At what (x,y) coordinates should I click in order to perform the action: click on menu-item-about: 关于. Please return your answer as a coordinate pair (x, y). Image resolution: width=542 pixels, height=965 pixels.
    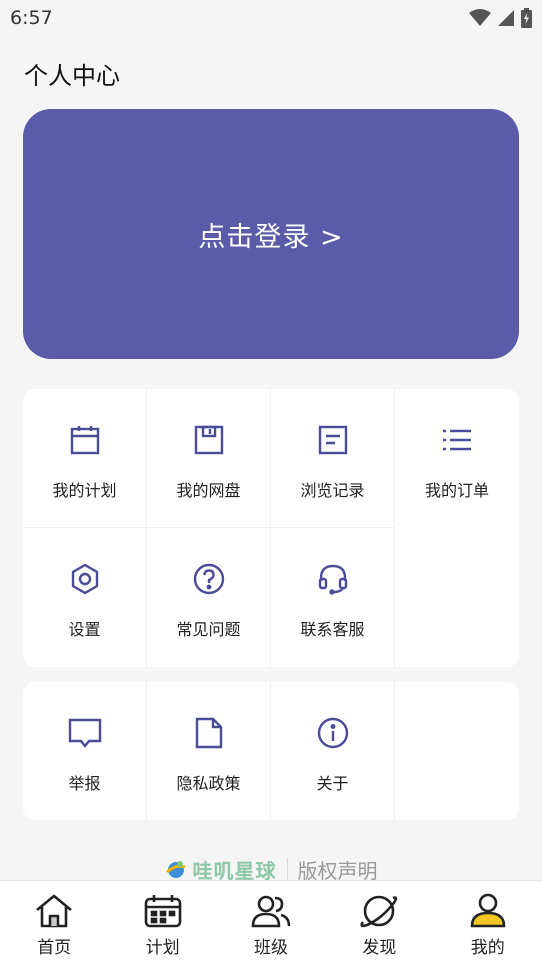
    Looking at the image, I should click on (333, 751).